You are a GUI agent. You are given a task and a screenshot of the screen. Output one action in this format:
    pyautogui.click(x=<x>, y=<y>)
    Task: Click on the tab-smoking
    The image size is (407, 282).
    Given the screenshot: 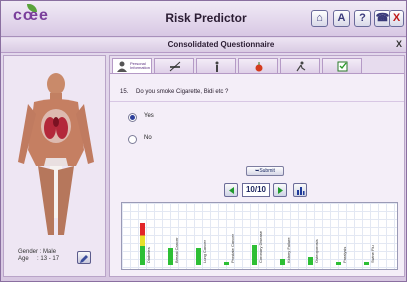 What is the action you would take?
    pyautogui.click(x=174, y=65)
    